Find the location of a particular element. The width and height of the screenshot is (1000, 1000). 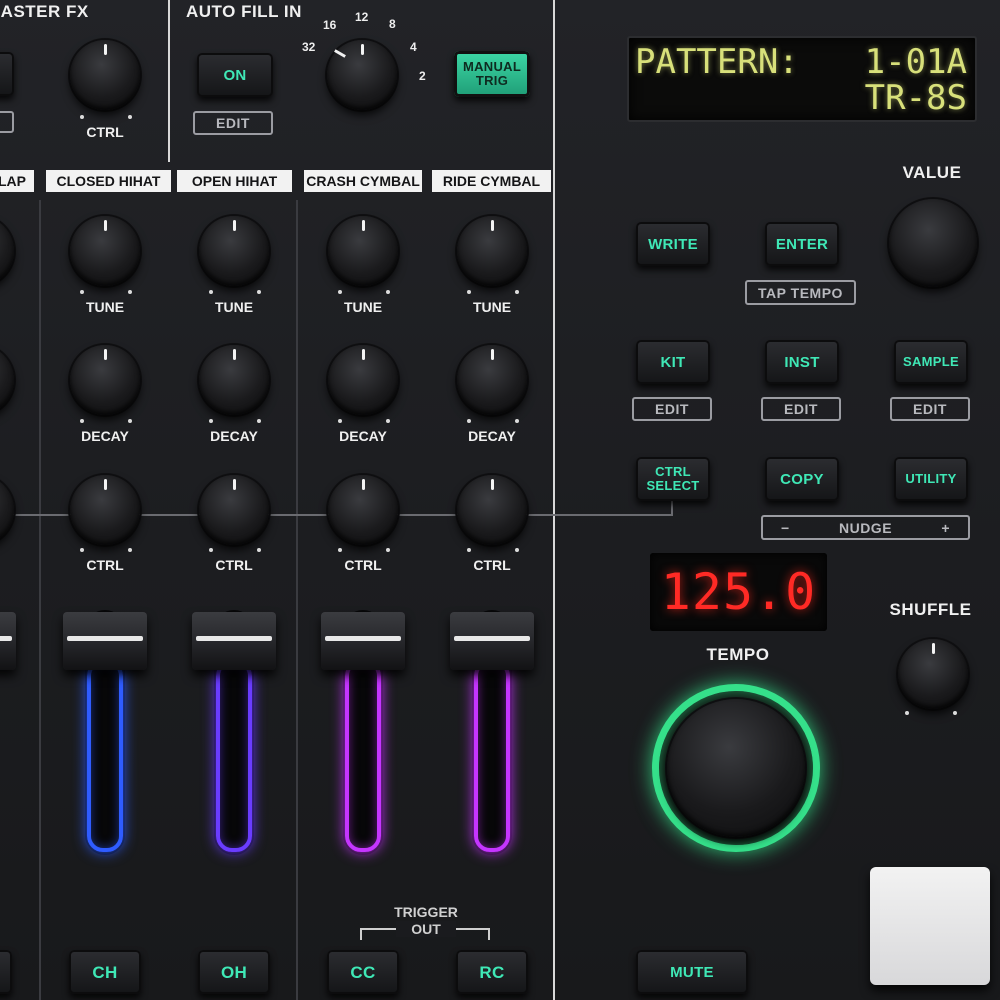

open-hihat-tune-knob is located at coordinates (234, 251).